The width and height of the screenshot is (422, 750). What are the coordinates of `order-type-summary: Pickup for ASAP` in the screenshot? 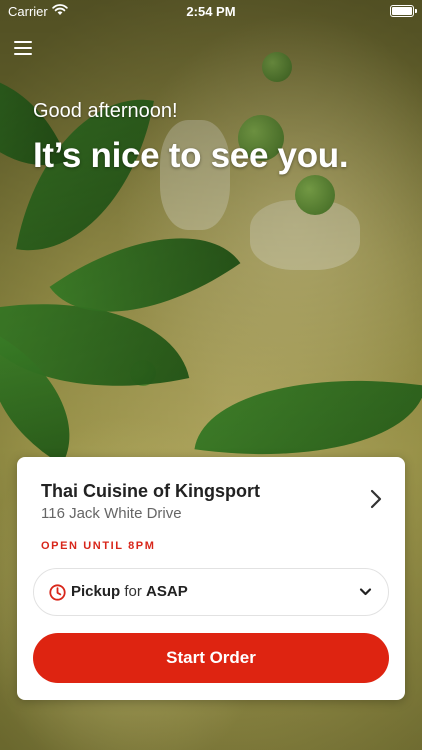 It's located at (129, 591).